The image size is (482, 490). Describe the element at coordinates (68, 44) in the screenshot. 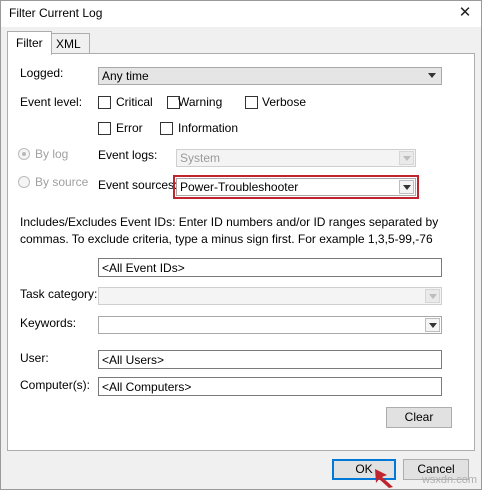

I see `tab-xml: XML` at that location.